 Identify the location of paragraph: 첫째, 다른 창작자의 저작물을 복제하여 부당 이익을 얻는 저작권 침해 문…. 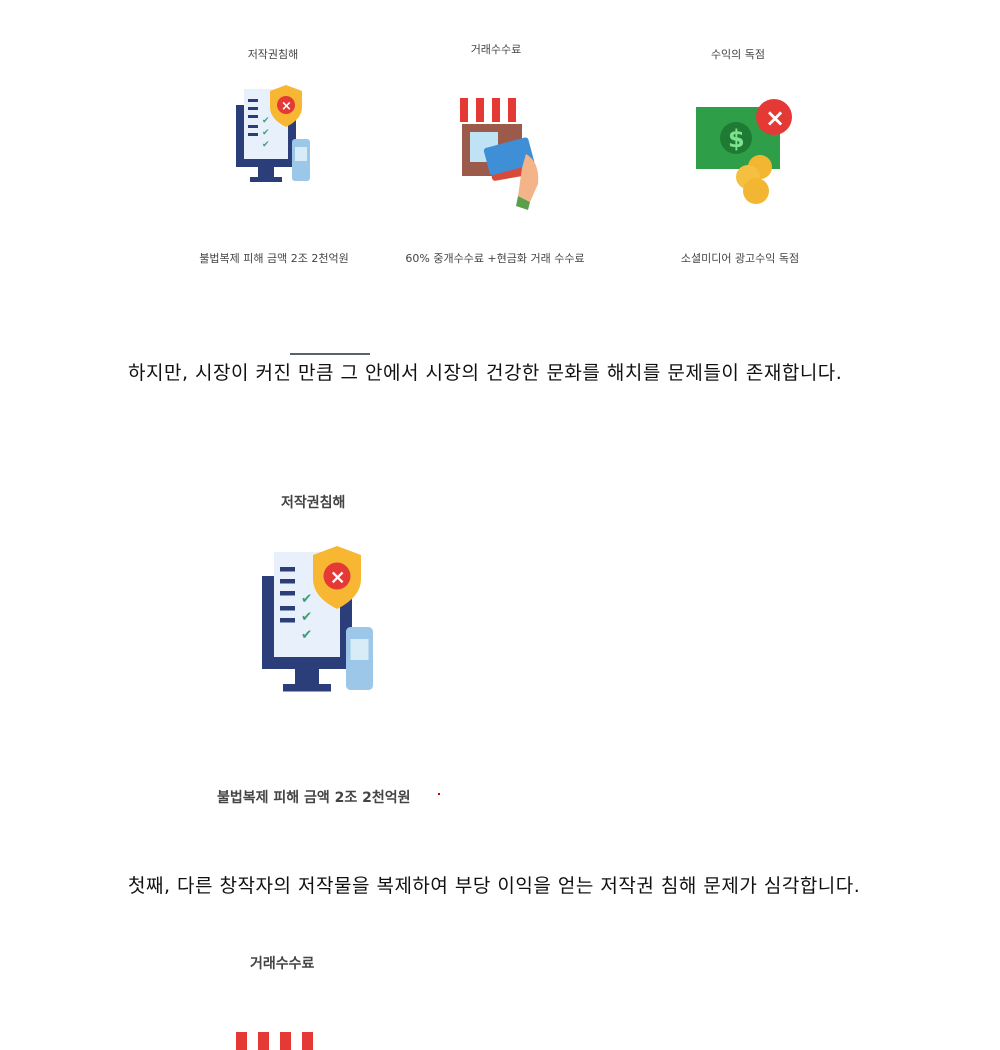
(494, 886).